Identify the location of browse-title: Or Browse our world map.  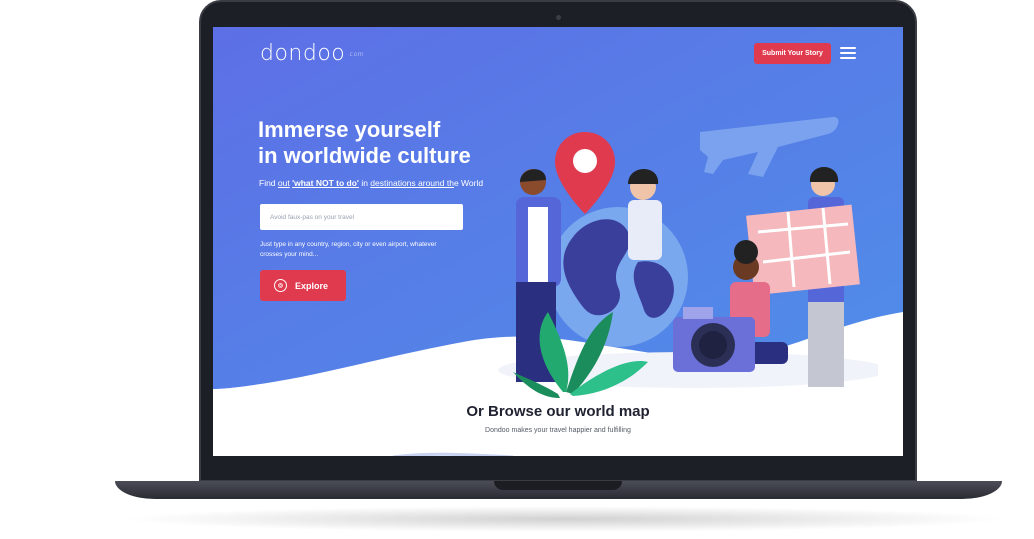
(558, 411).